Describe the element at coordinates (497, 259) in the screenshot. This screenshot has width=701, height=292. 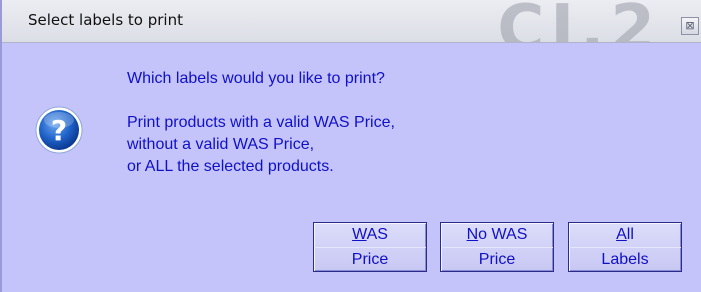
I see `no-was-price-button-line2: Price` at that location.